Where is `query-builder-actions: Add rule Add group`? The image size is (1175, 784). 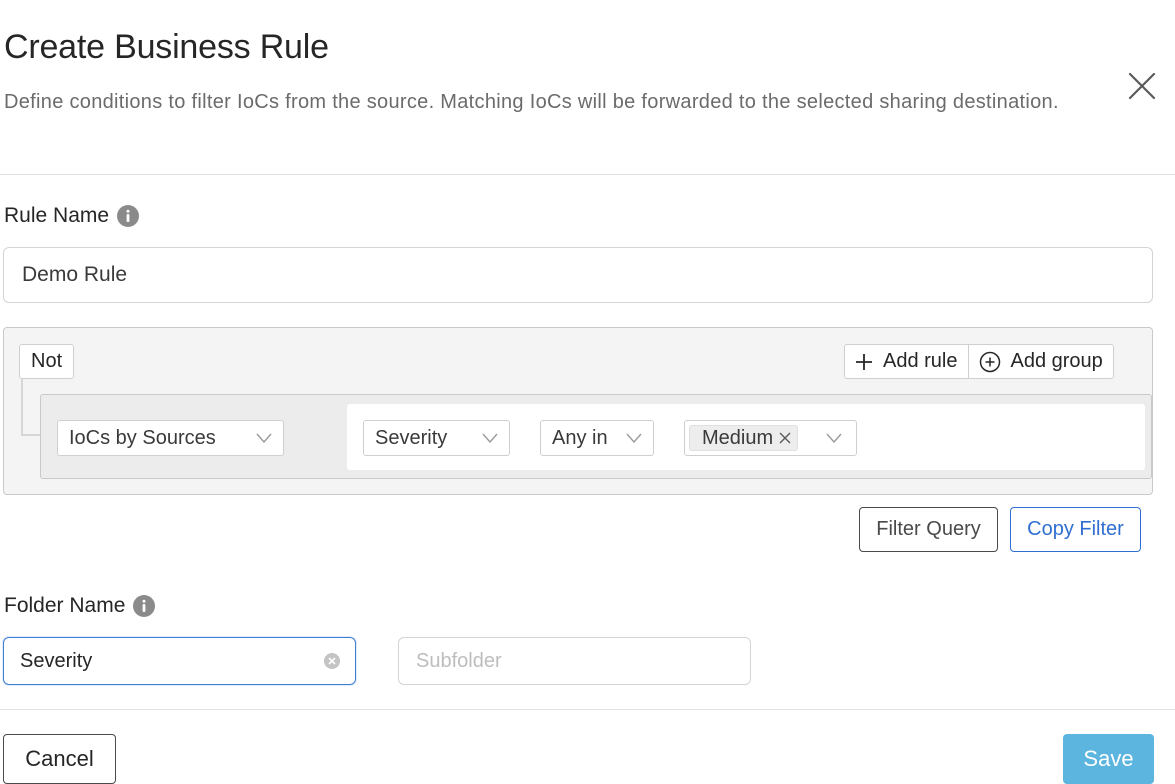
query-builder-actions: Add rule Add group is located at coordinates (979, 361).